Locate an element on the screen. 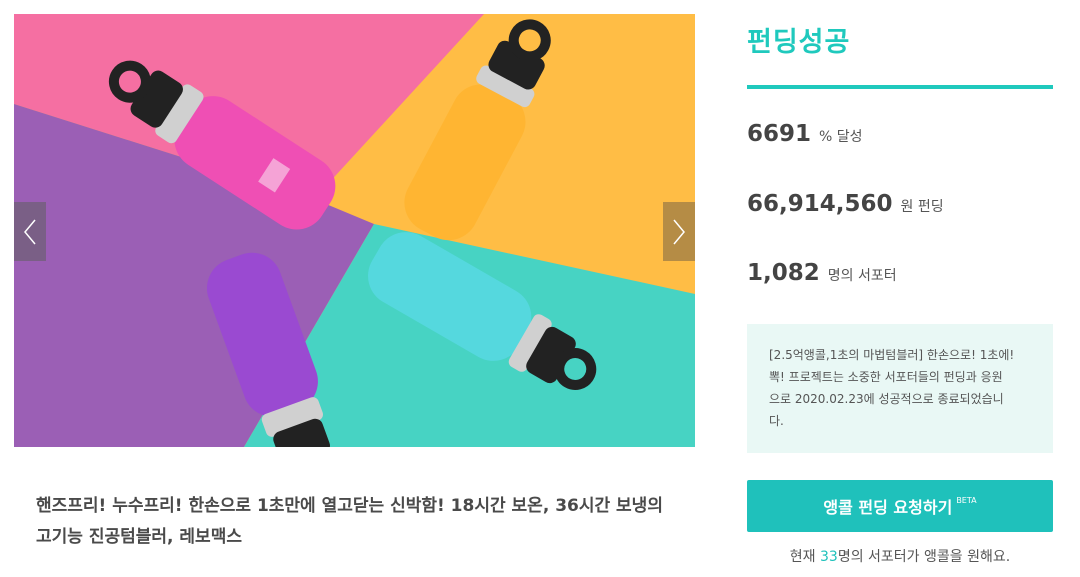 This screenshot has height=577, width=1080. encore-supporter-count: 현재 33명의 서포터가 앵콜을 원해요. is located at coordinates (900, 556).